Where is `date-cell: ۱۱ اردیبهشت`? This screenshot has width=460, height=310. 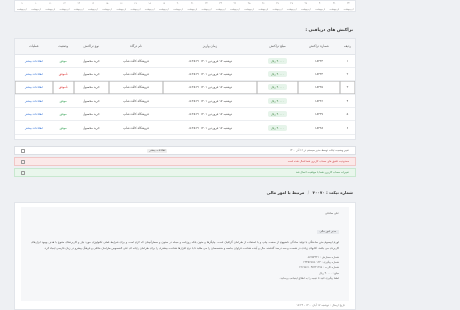 date-cell: ۱۱ اردیبهشت is located at coordinates (50, 6).